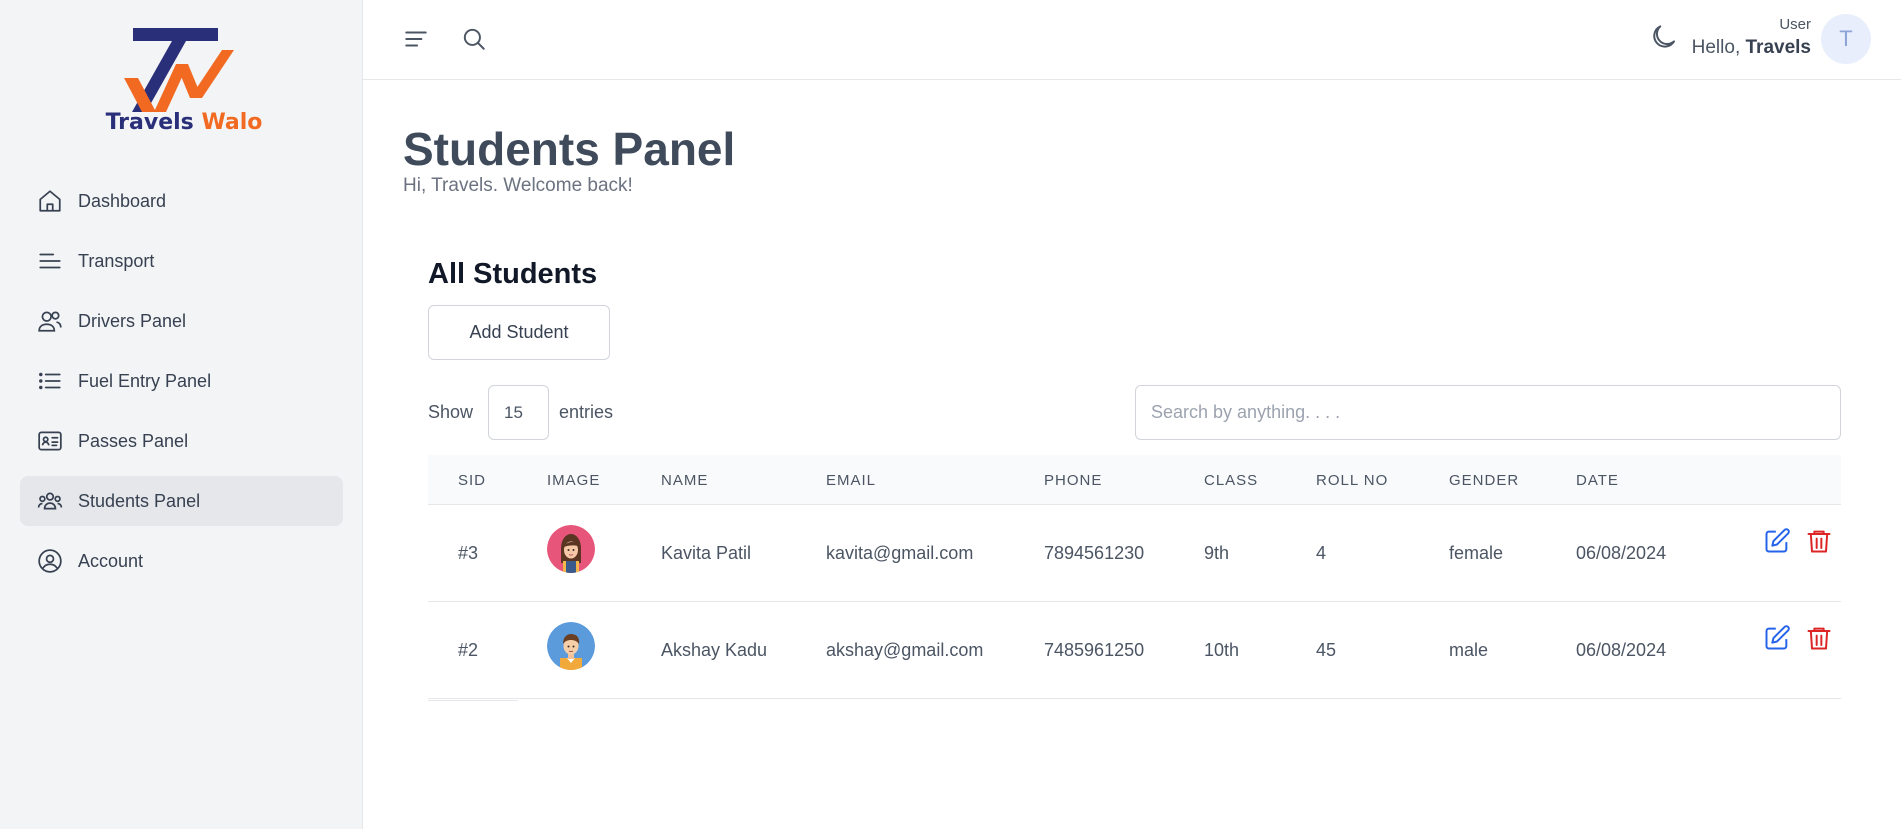  I want to click on add-student-button: Add Student, so click(519, 332).